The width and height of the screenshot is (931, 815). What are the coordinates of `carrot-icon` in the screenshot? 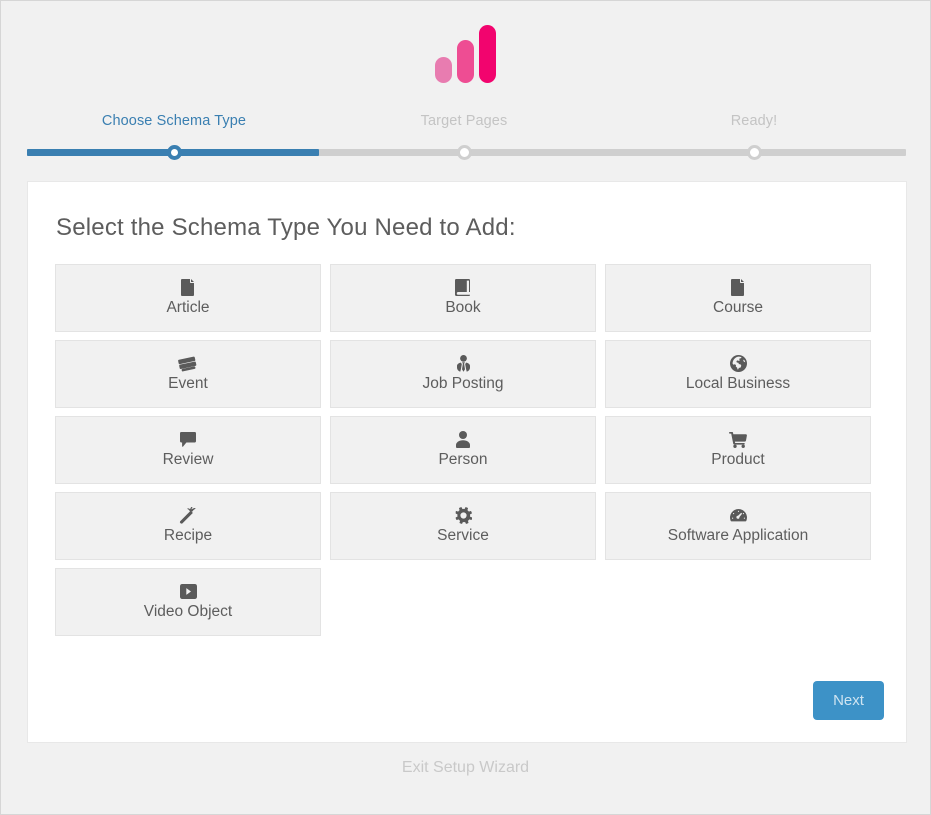 It's located at (188, 515).